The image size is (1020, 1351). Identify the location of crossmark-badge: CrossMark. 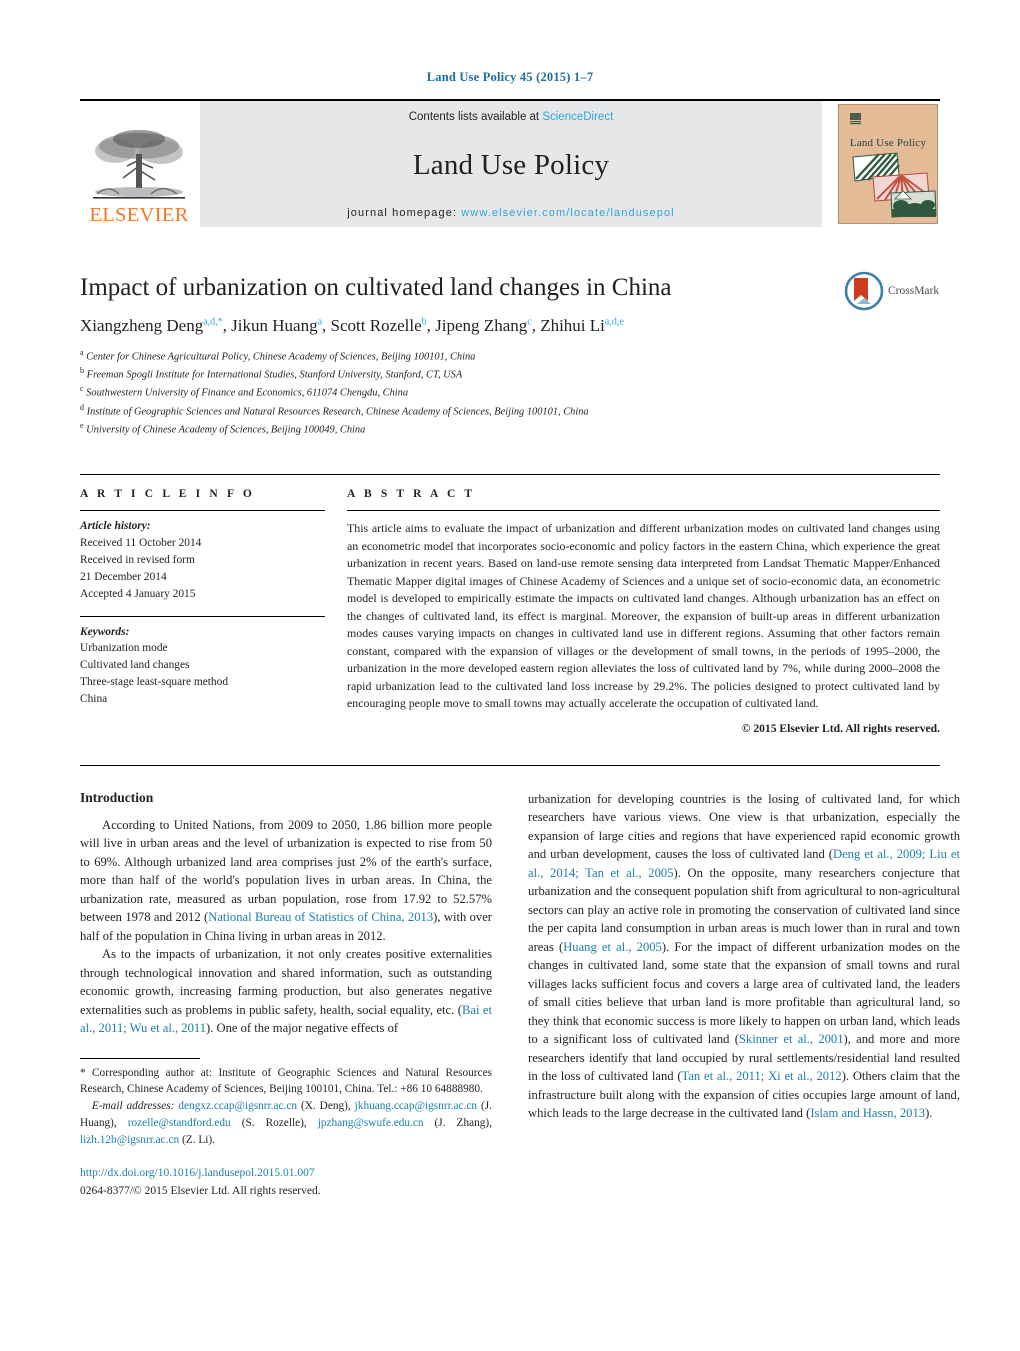
(892, 291).